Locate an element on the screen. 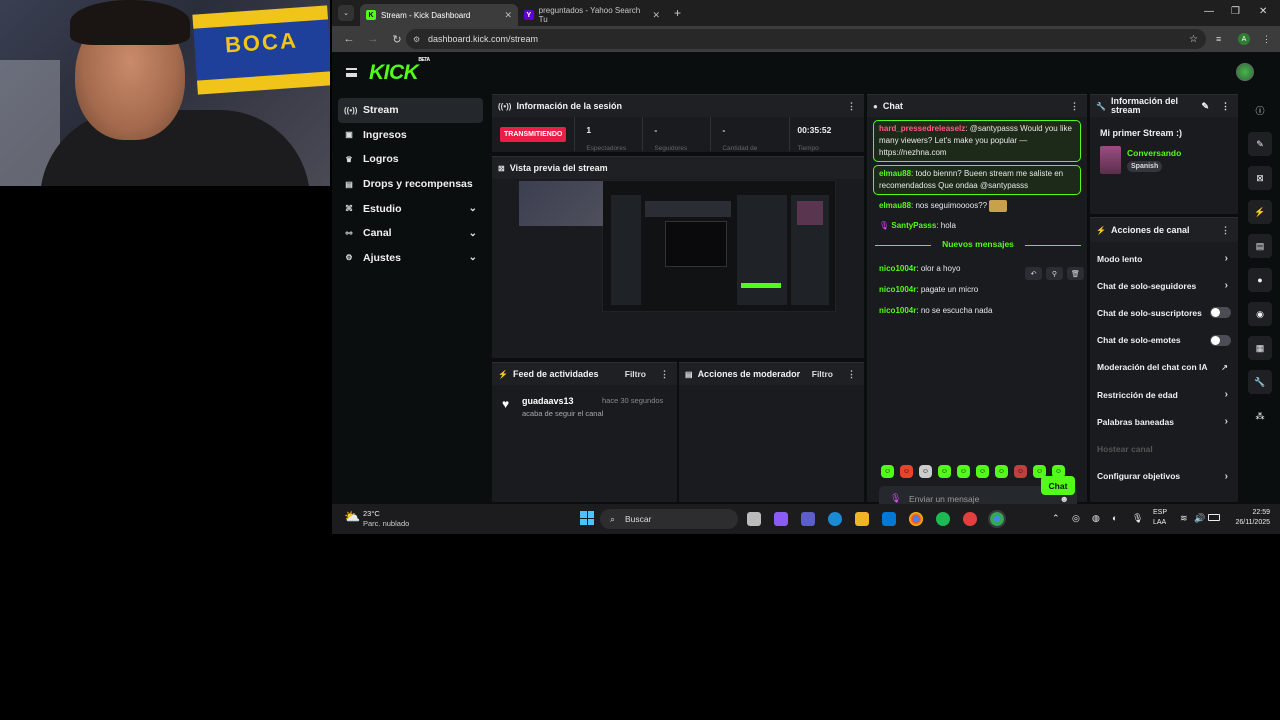 This screenshot has width=1280, height=720. tray-icon: ◍ is located at coordinates (1096, 518).